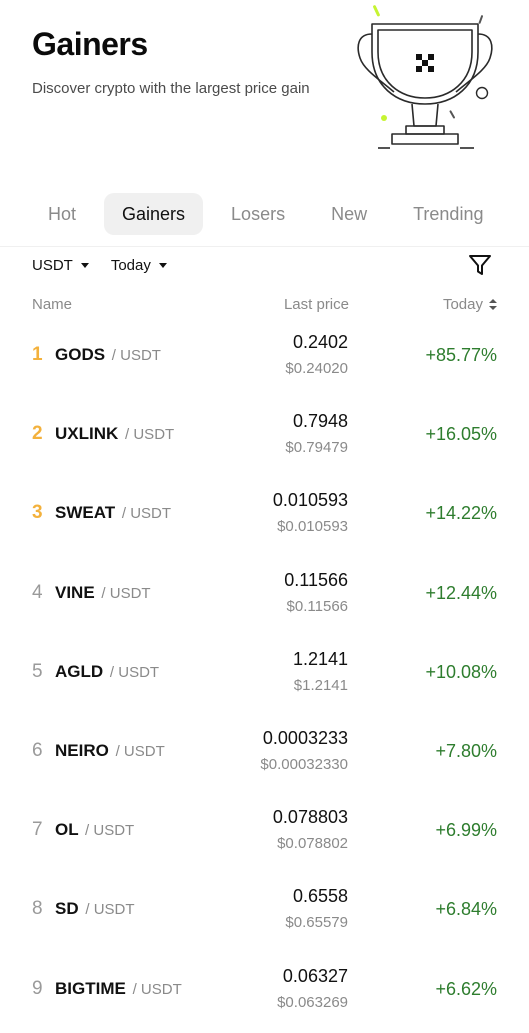 The height and width of the screenshot is (1033, 529). Describe the element at coordinates (37, 909) in the screenshot. I see `rank: 8` at that location.